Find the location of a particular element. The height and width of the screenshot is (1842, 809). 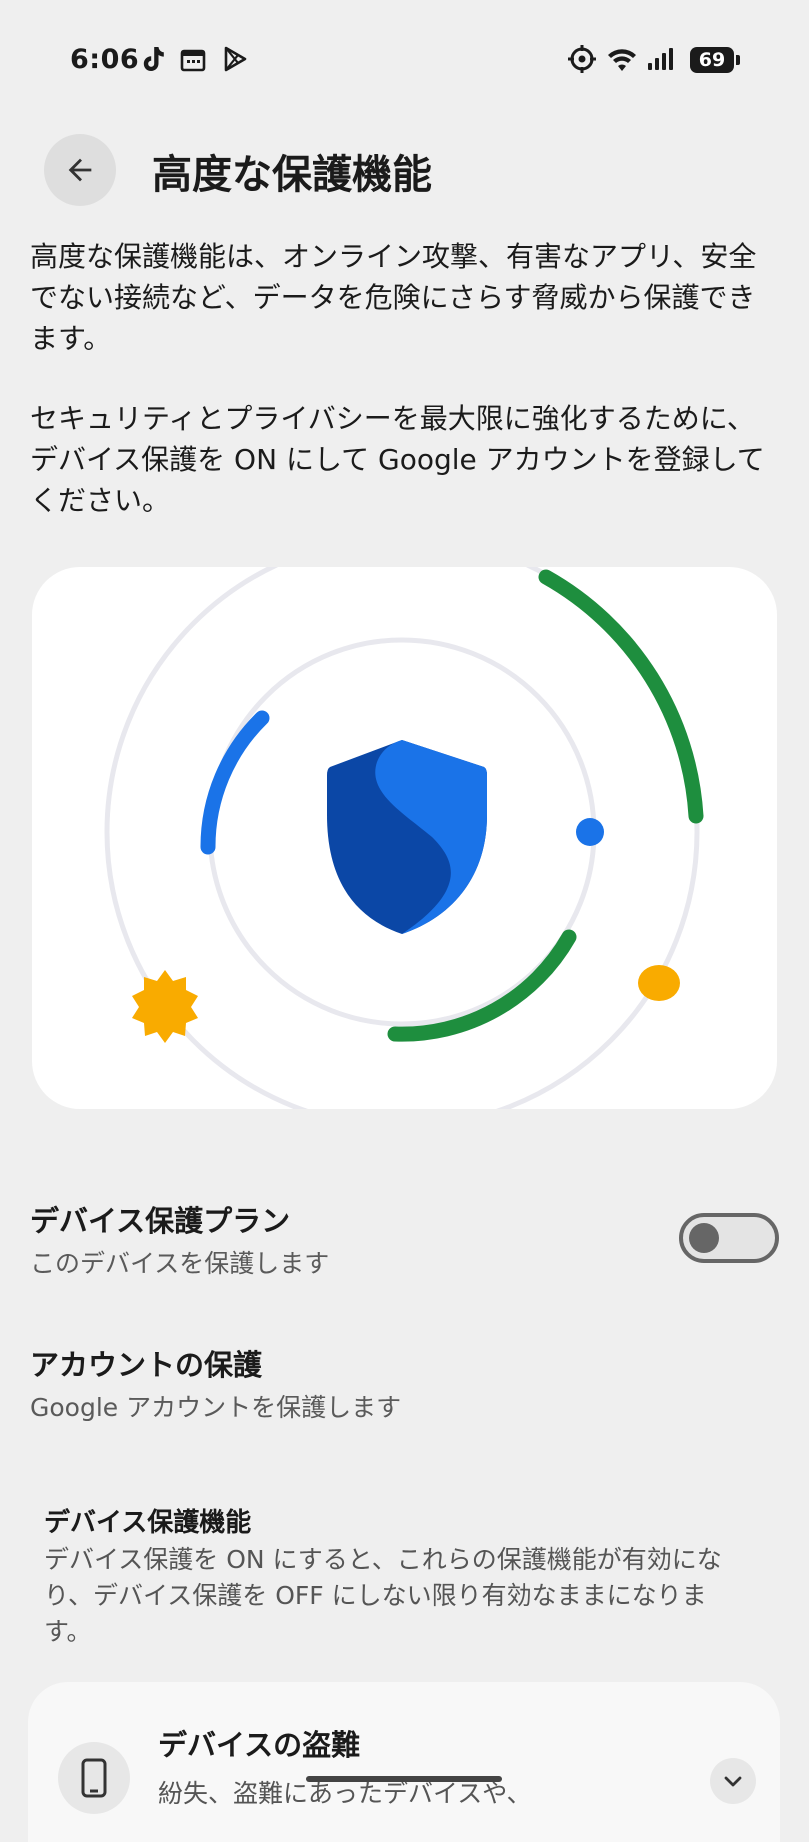

tiktok-icon is located at coordinates (153, 59).